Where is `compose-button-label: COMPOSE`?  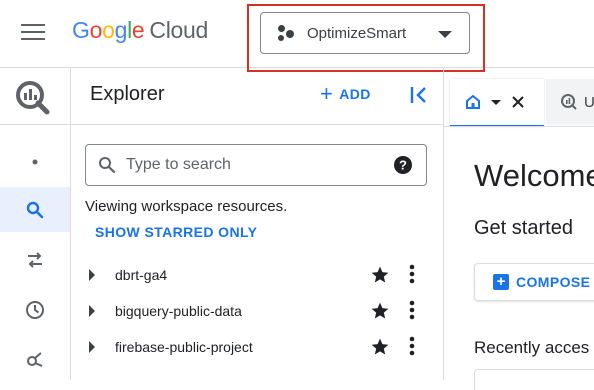 compose-button-label: COMPOSE is located at coordinates (553, 282).